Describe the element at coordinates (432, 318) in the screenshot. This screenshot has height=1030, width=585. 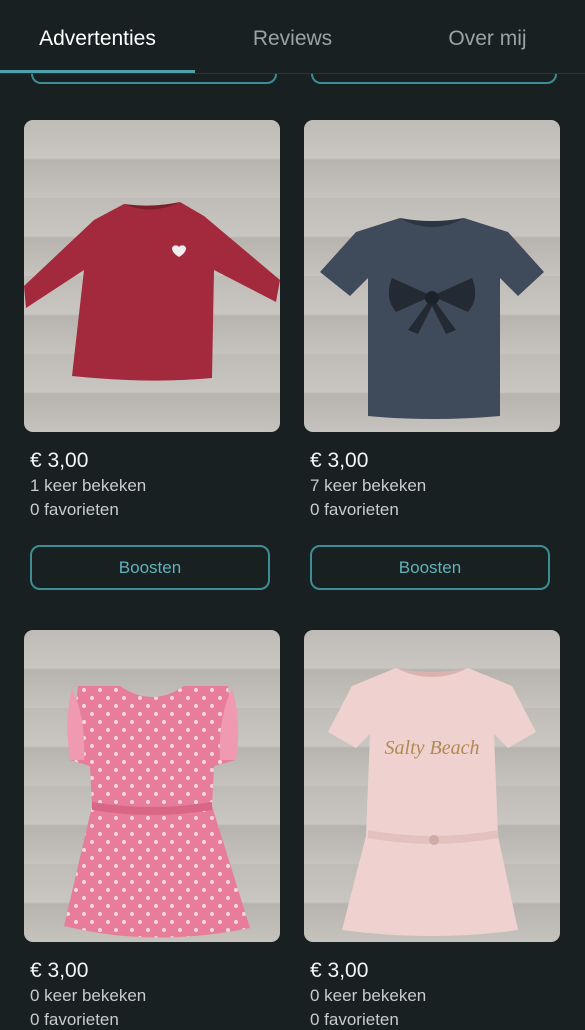
I see `navy-tshirt-with-bow-image` at that location.